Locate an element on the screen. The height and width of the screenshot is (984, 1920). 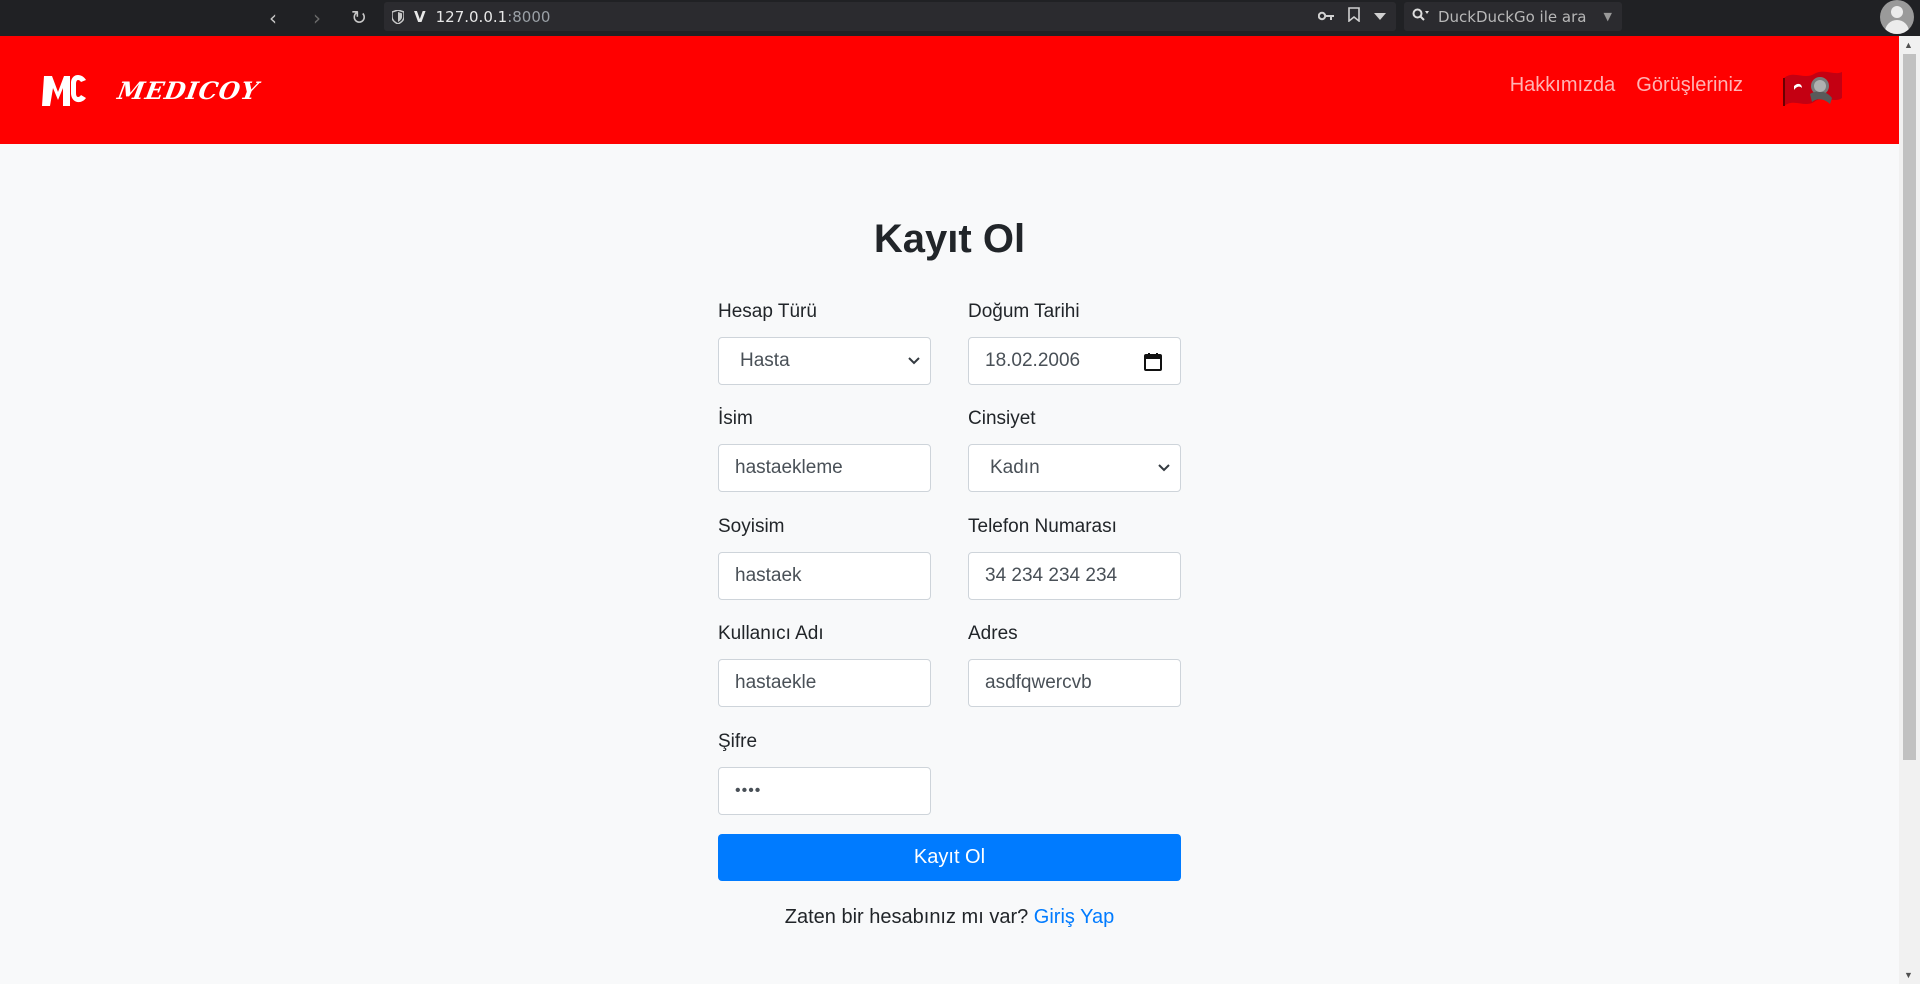
account-type-value: Hasta is located at coordinates (765, 360).